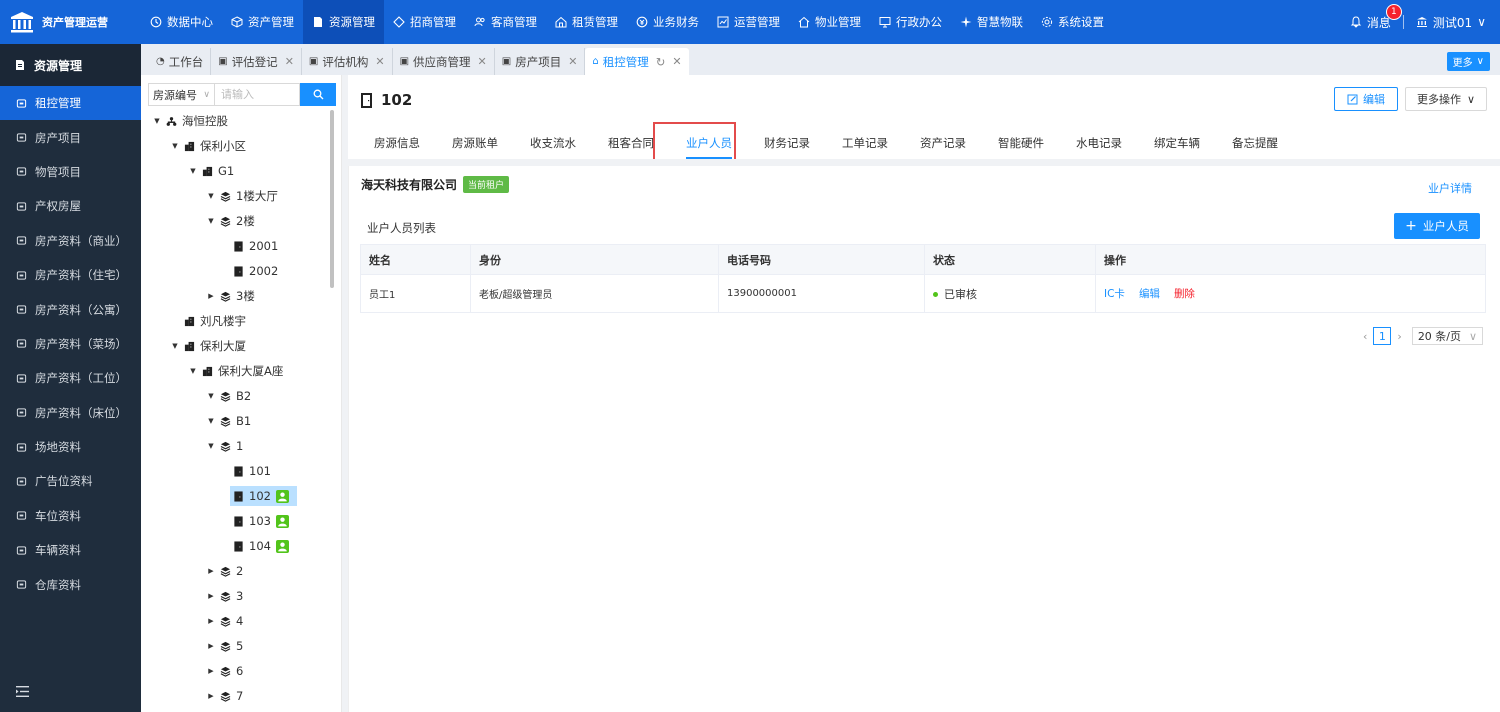  What do you see at coordinates (667, 22) in the screenshot?
I see `nav-item-6: 业务财务` at bounding box center [667, 22].